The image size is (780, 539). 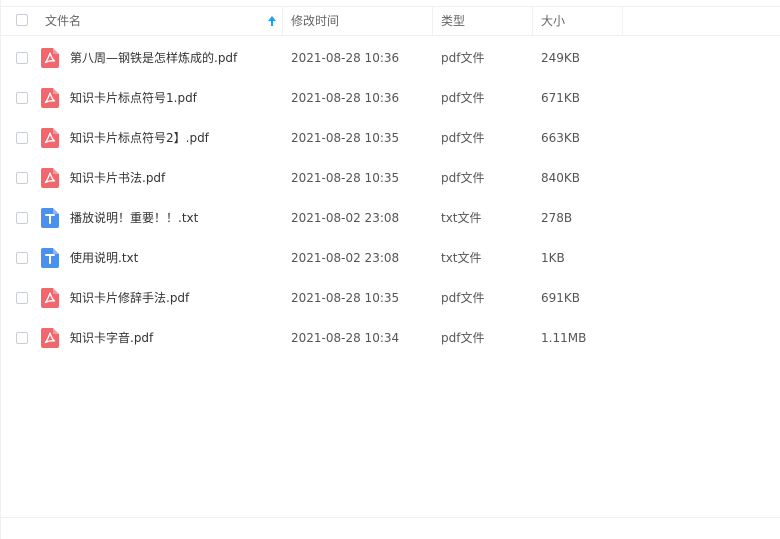 What do you see at coordinates (134, 218) in the screenshot?
I see `file-name: 播放说明！重要！！.txt` at bounding box center [134, 218].